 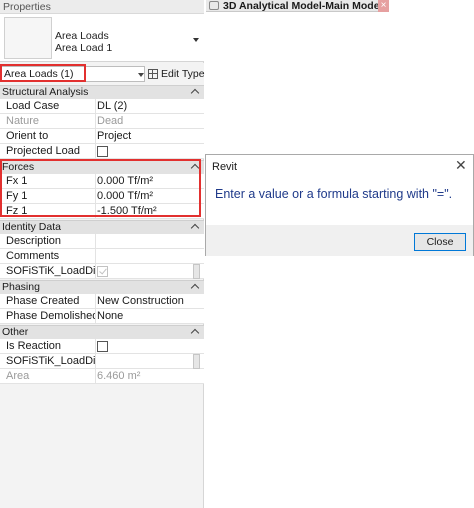 I want to click on tab-close-icon: ×, so click(x=383, y=6).